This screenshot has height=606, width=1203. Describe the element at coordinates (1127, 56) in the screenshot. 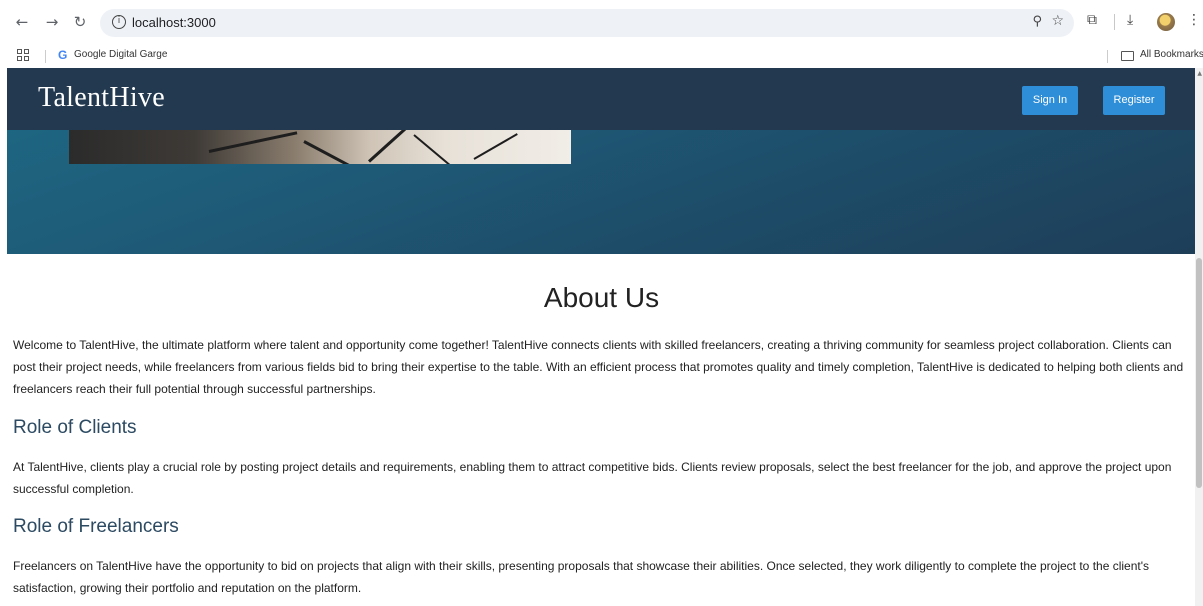

I see `folder-icon` at that location.